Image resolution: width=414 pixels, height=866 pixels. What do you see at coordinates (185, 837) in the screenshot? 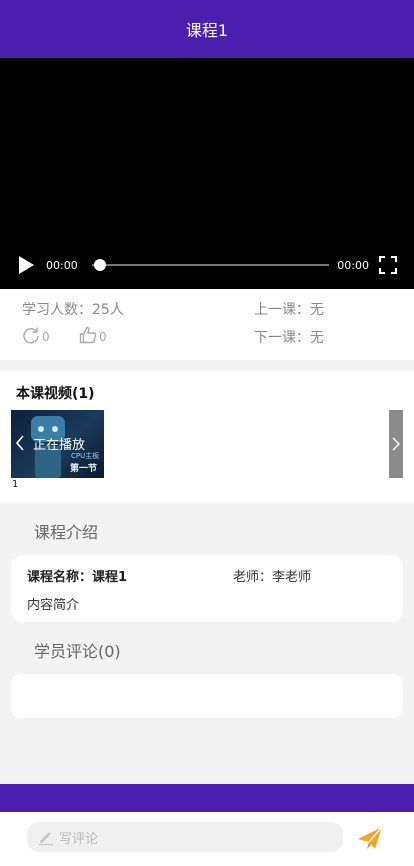
I see `comment-input: 写评论` at bounding box center [185, 837].